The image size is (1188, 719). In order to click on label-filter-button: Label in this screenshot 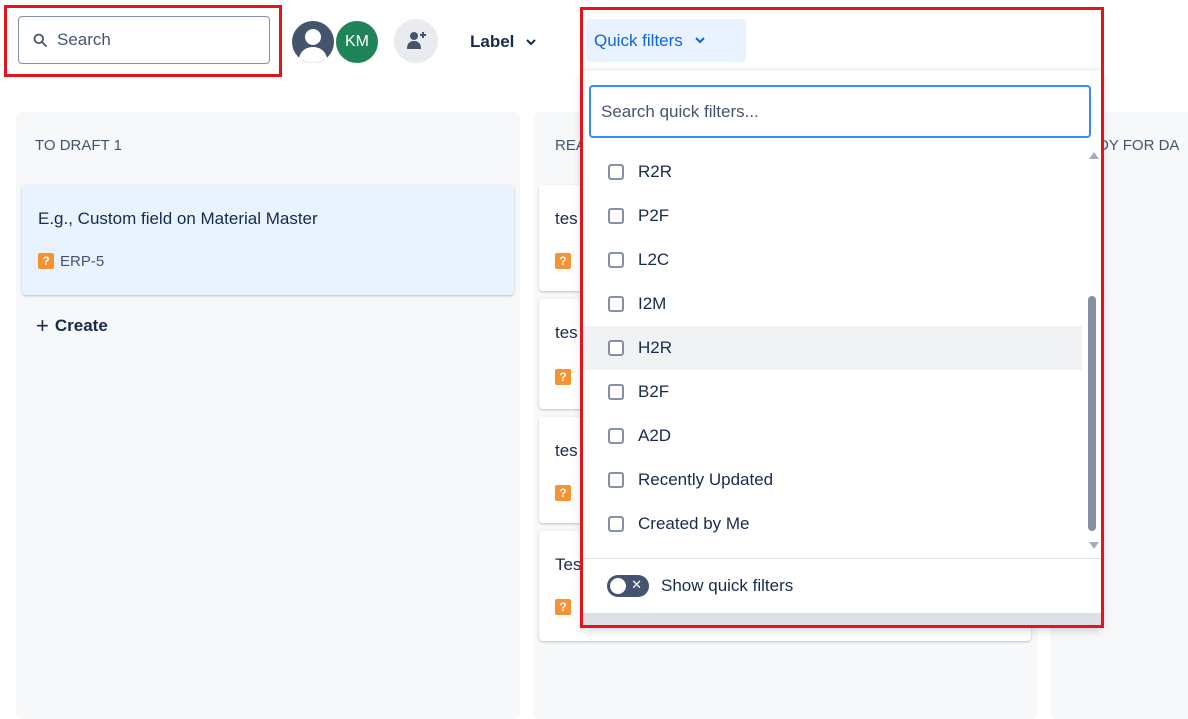, I will do `click(503, 42)`.